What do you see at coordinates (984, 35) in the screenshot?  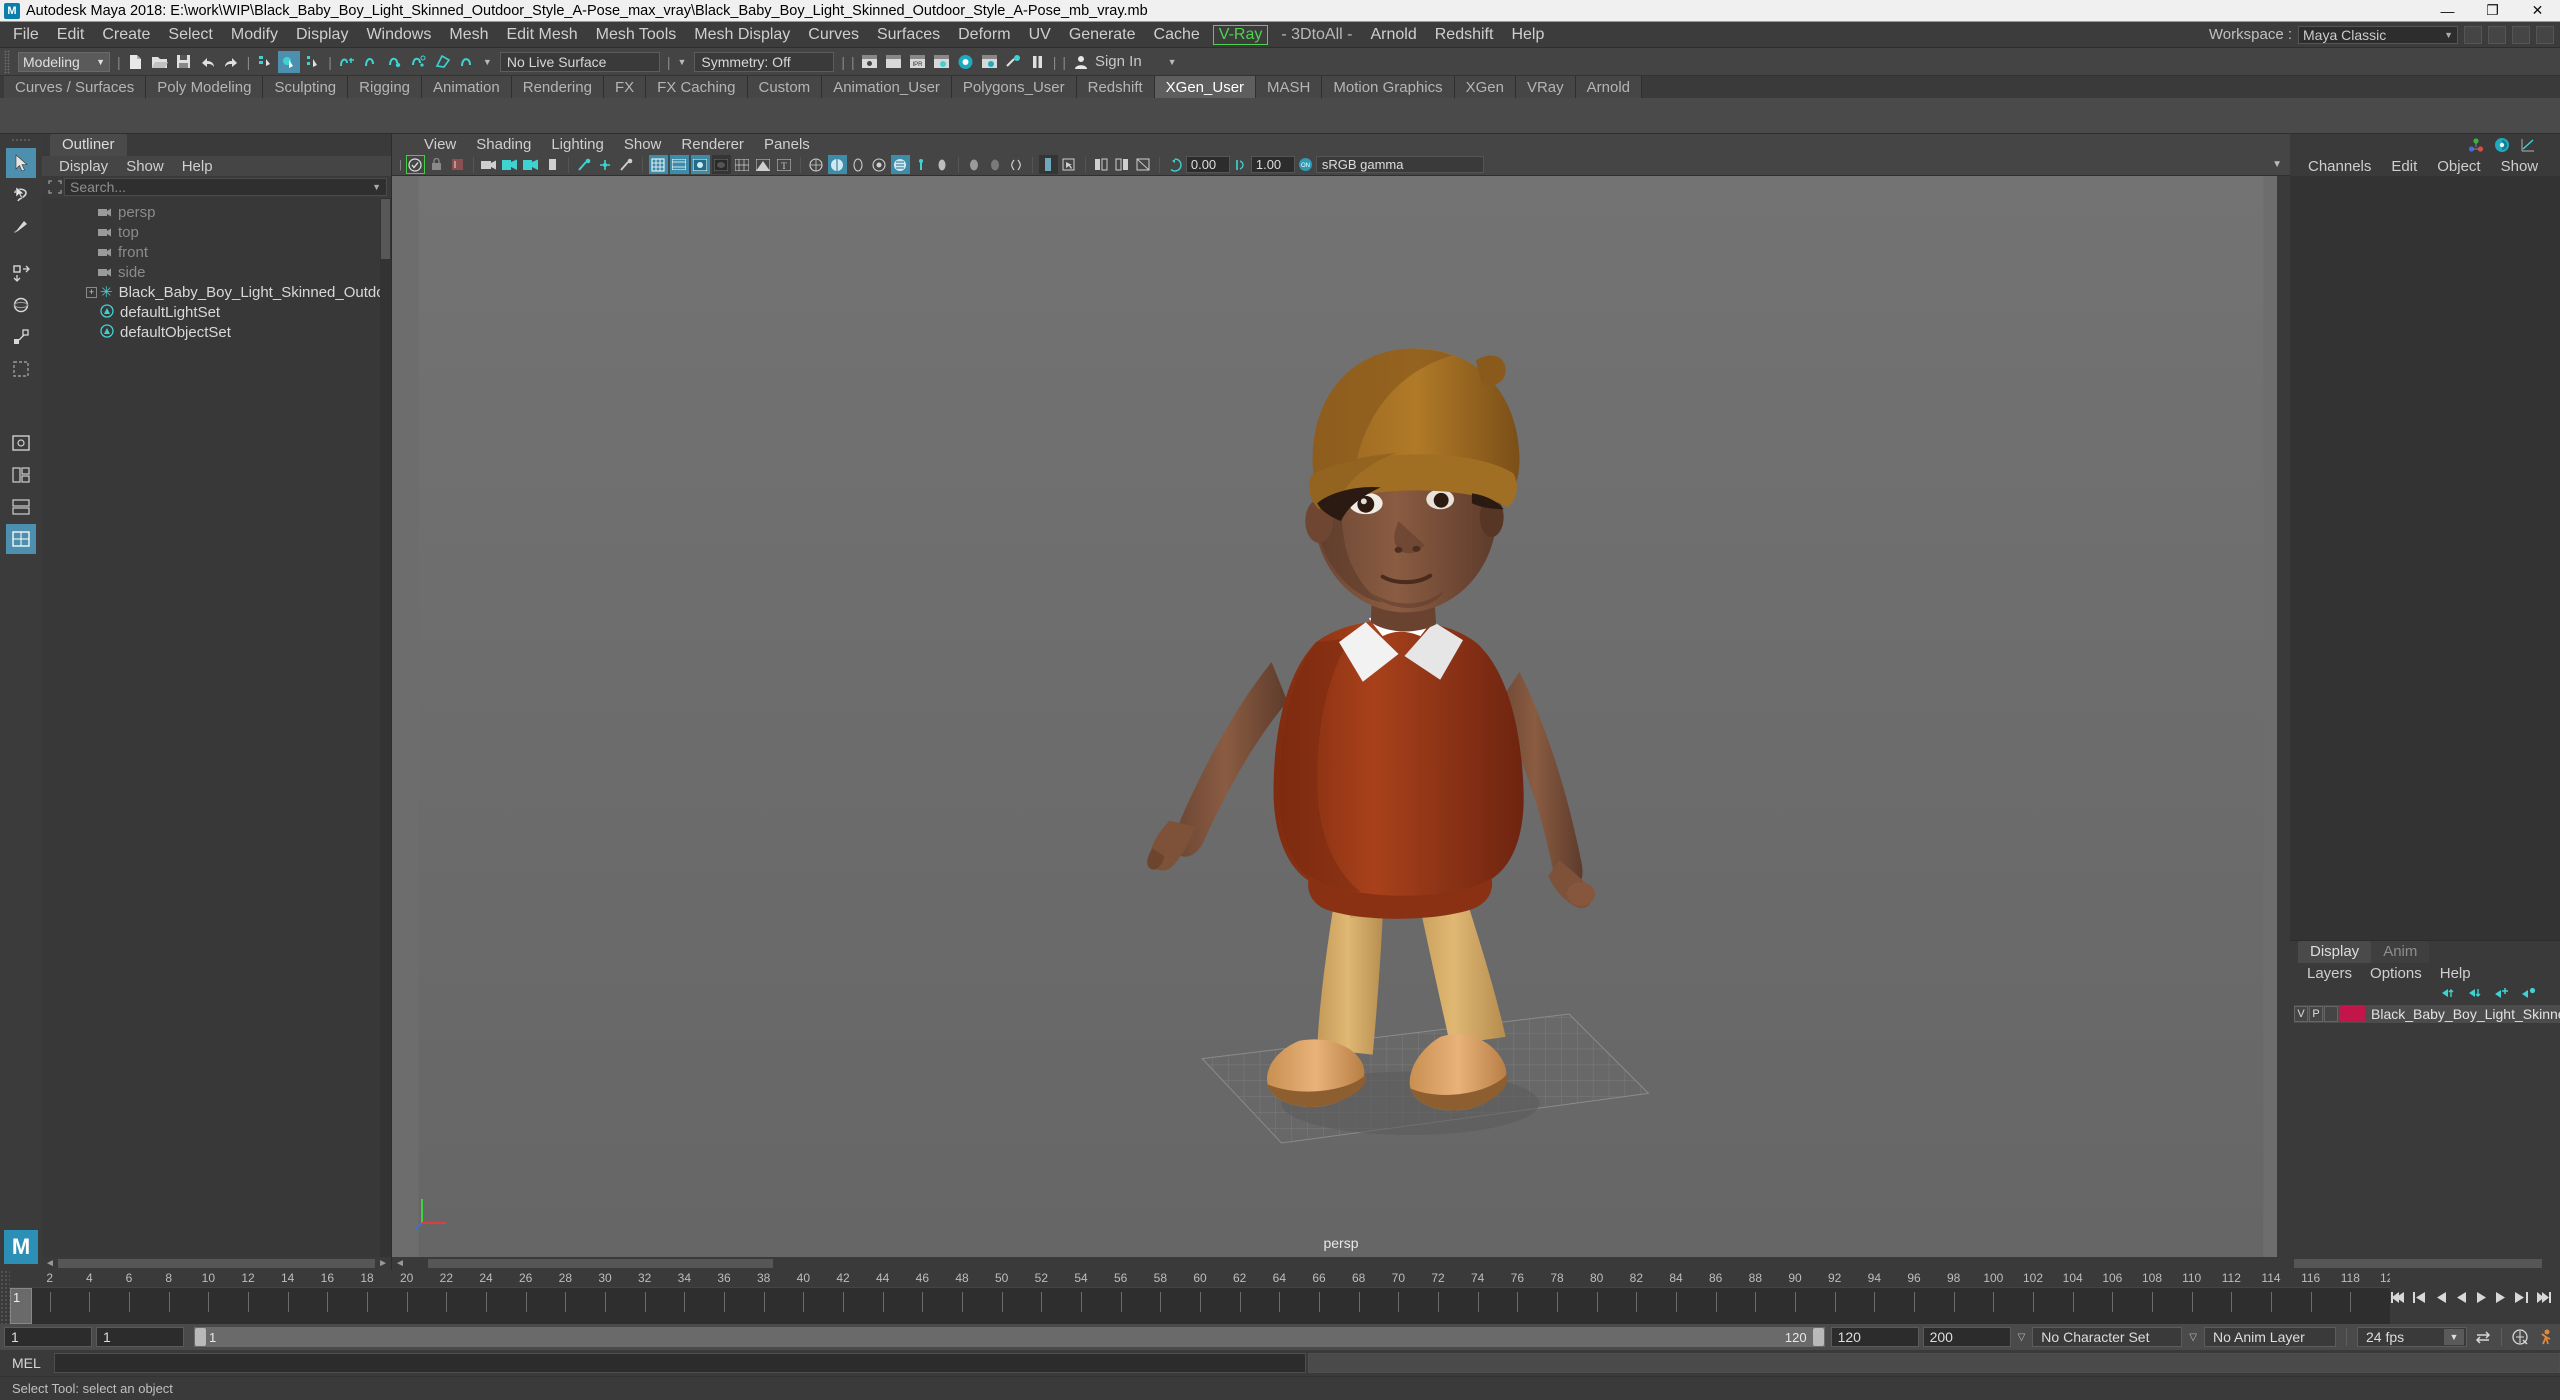 I see `menu-deform: Deform` at bounding box center [984, 35].